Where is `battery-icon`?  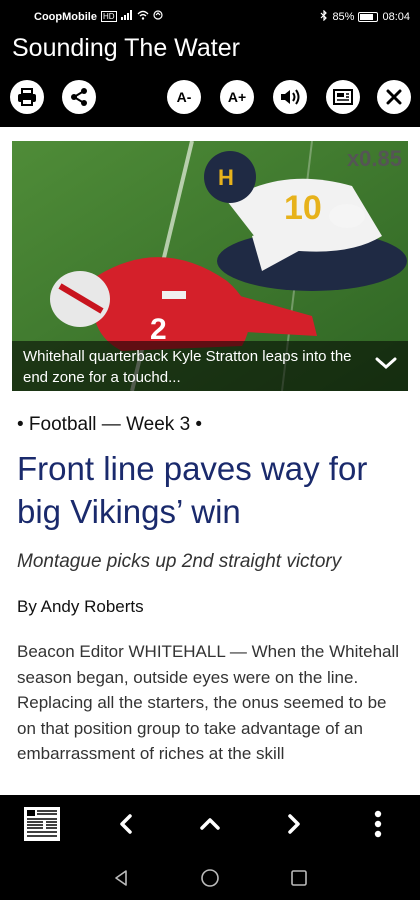
battery-icon is located at coordinates (368, 17).